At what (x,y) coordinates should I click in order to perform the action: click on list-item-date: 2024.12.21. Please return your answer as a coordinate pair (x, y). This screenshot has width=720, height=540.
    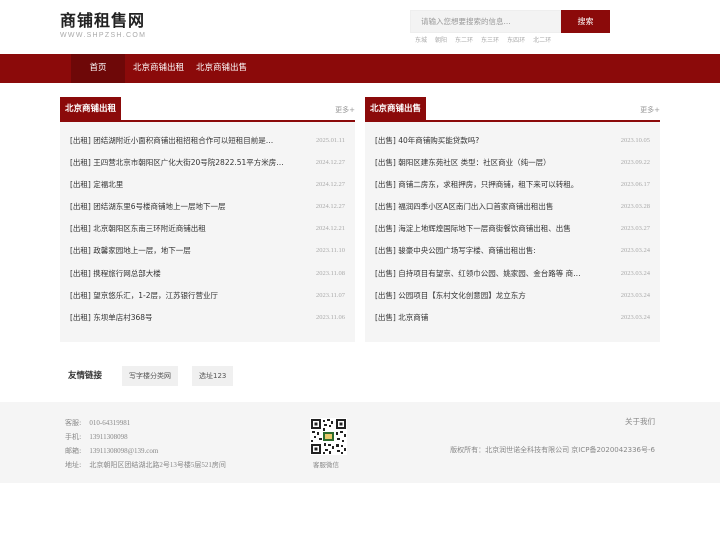
    Looking at the image, I should click on (330, 229).